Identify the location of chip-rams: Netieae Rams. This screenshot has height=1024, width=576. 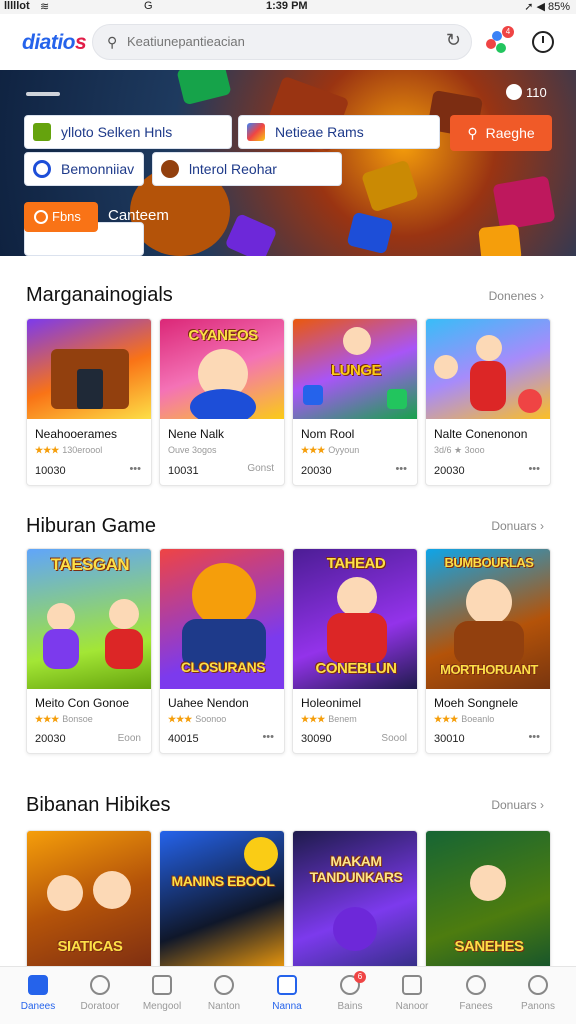
(339, 132).